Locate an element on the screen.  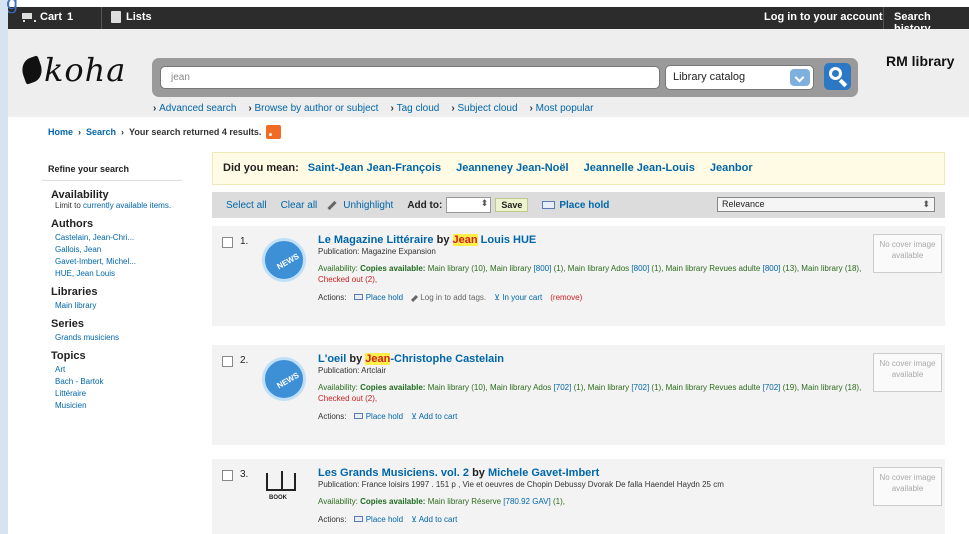
result-number: 2. is located at coordinates (244, 360).